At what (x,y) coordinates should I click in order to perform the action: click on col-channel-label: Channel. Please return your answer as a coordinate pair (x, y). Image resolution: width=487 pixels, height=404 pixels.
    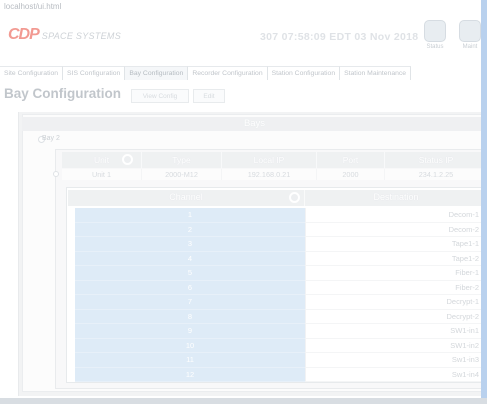
    Looking at the image, I should click on (186, 197).